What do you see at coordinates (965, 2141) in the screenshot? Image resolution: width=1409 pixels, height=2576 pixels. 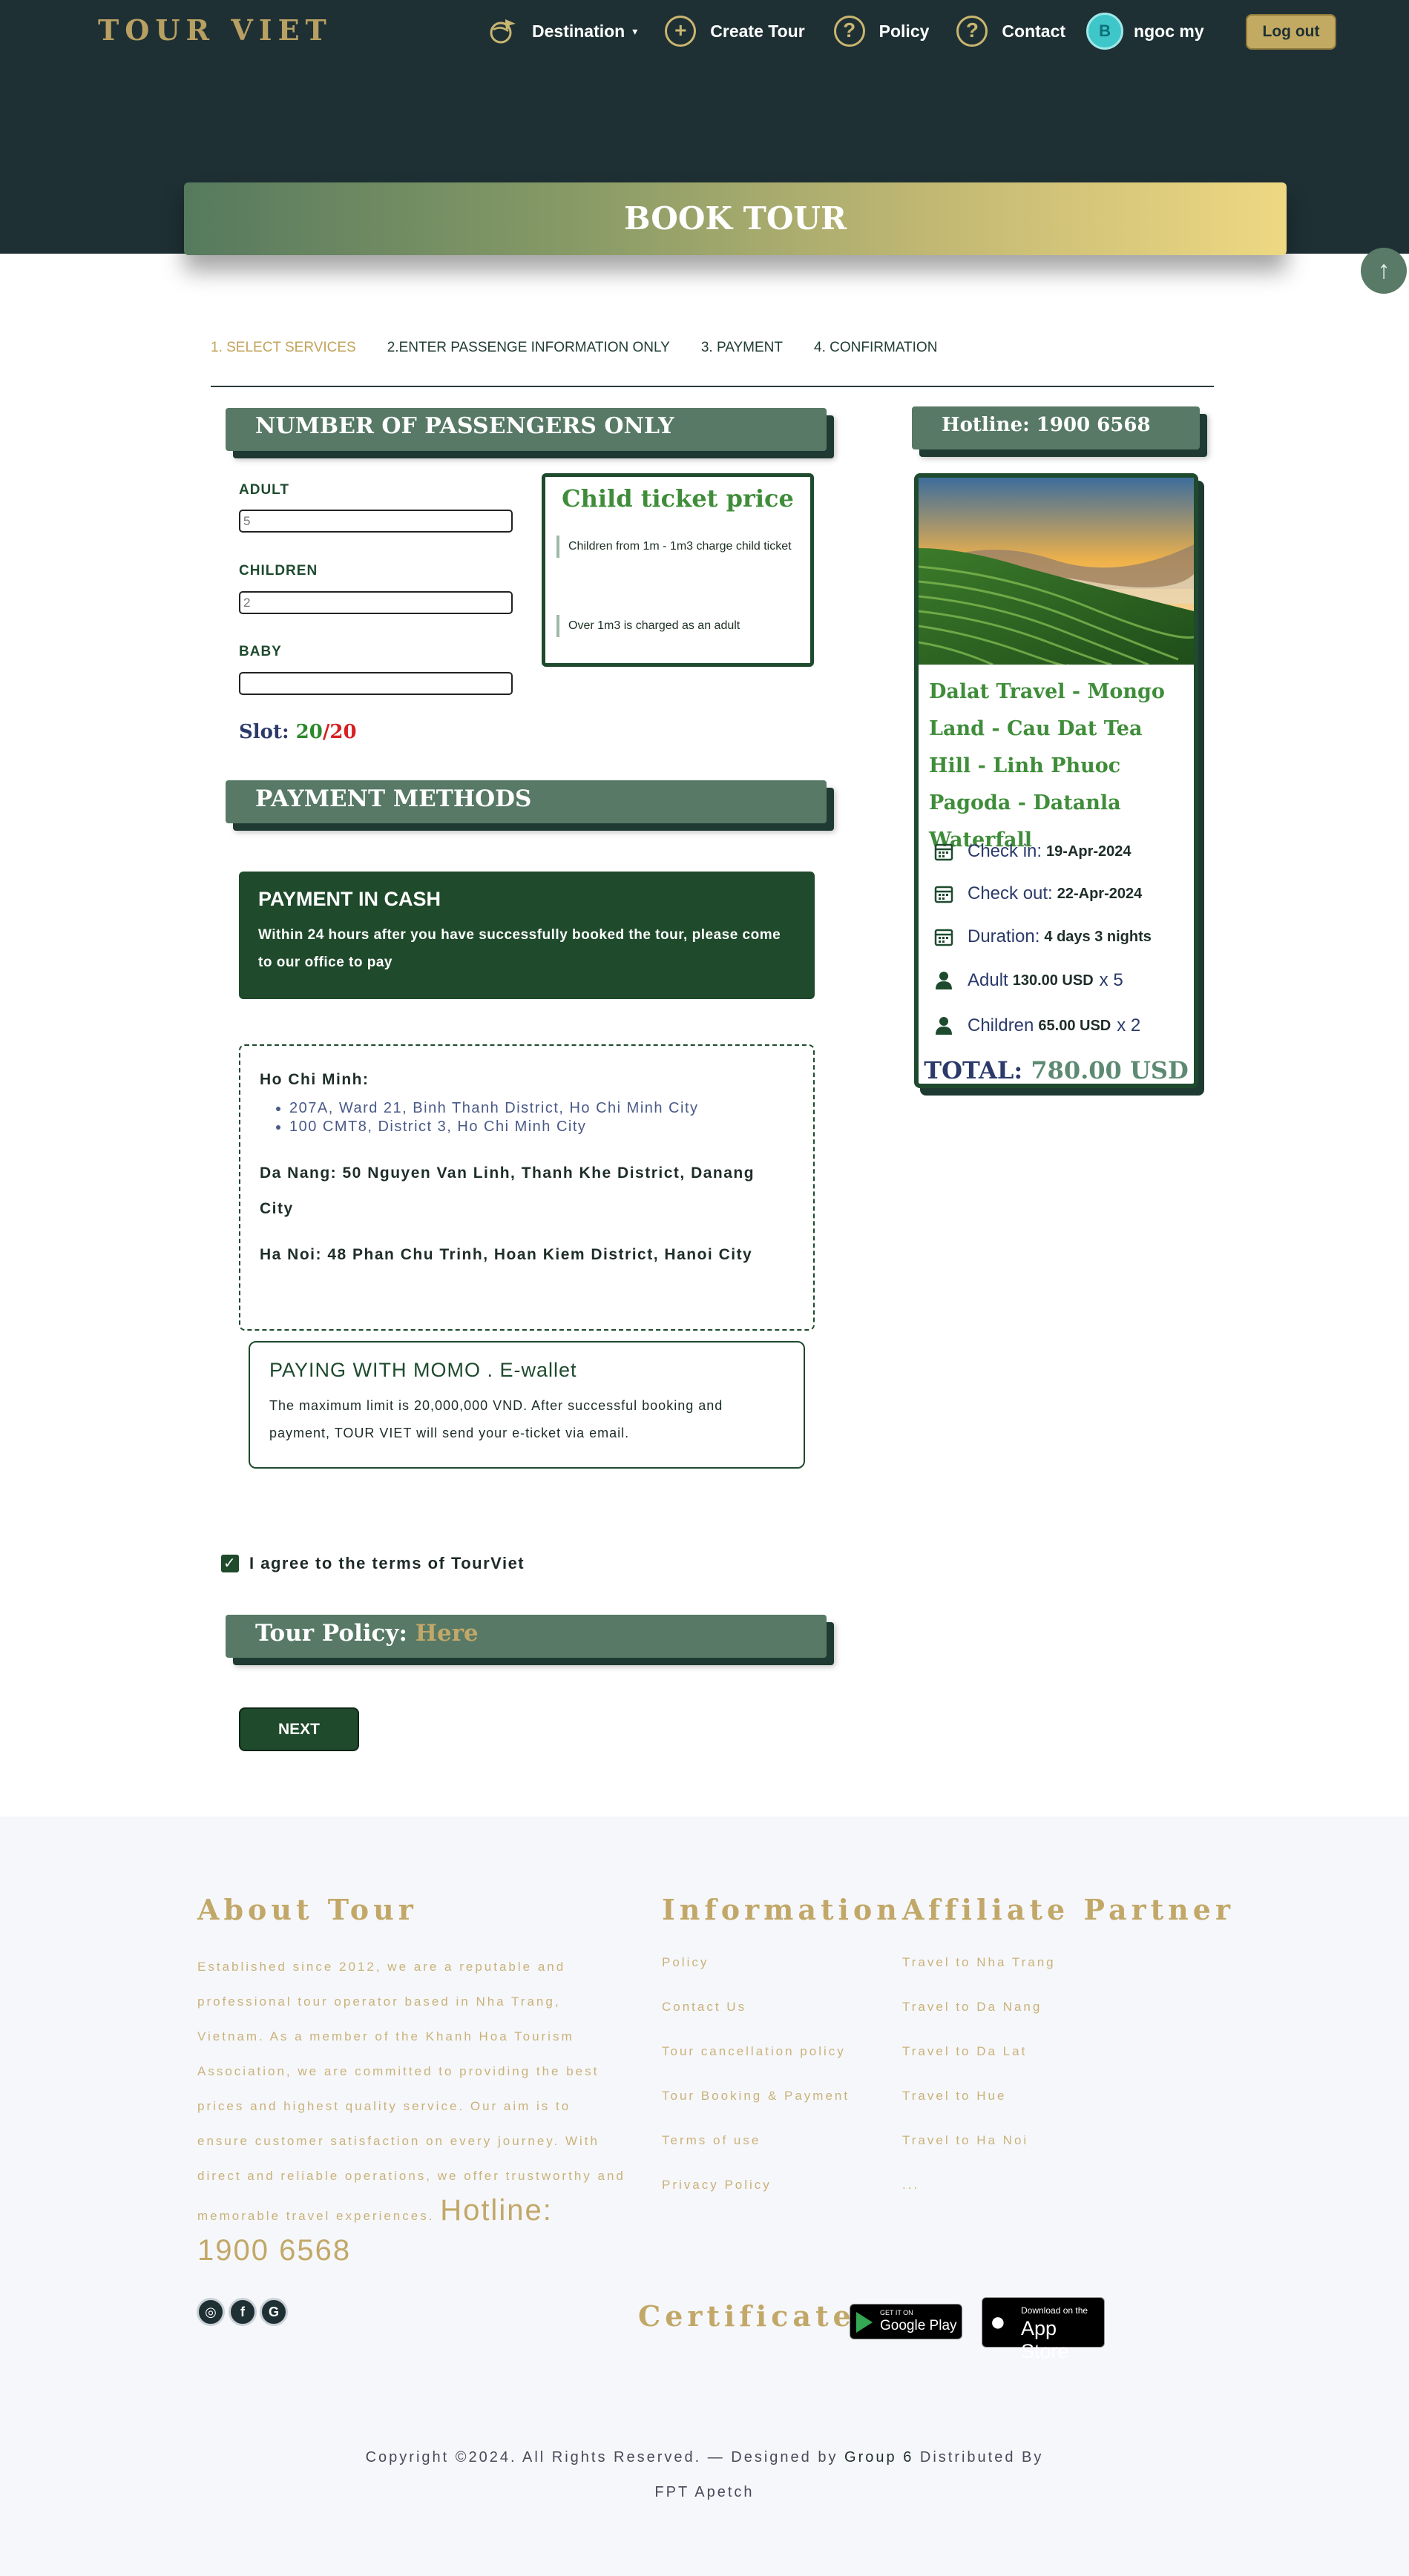 I see `footer-link-ha-noi: Travel to Ha Noi` at bounding box center [965, 2141].